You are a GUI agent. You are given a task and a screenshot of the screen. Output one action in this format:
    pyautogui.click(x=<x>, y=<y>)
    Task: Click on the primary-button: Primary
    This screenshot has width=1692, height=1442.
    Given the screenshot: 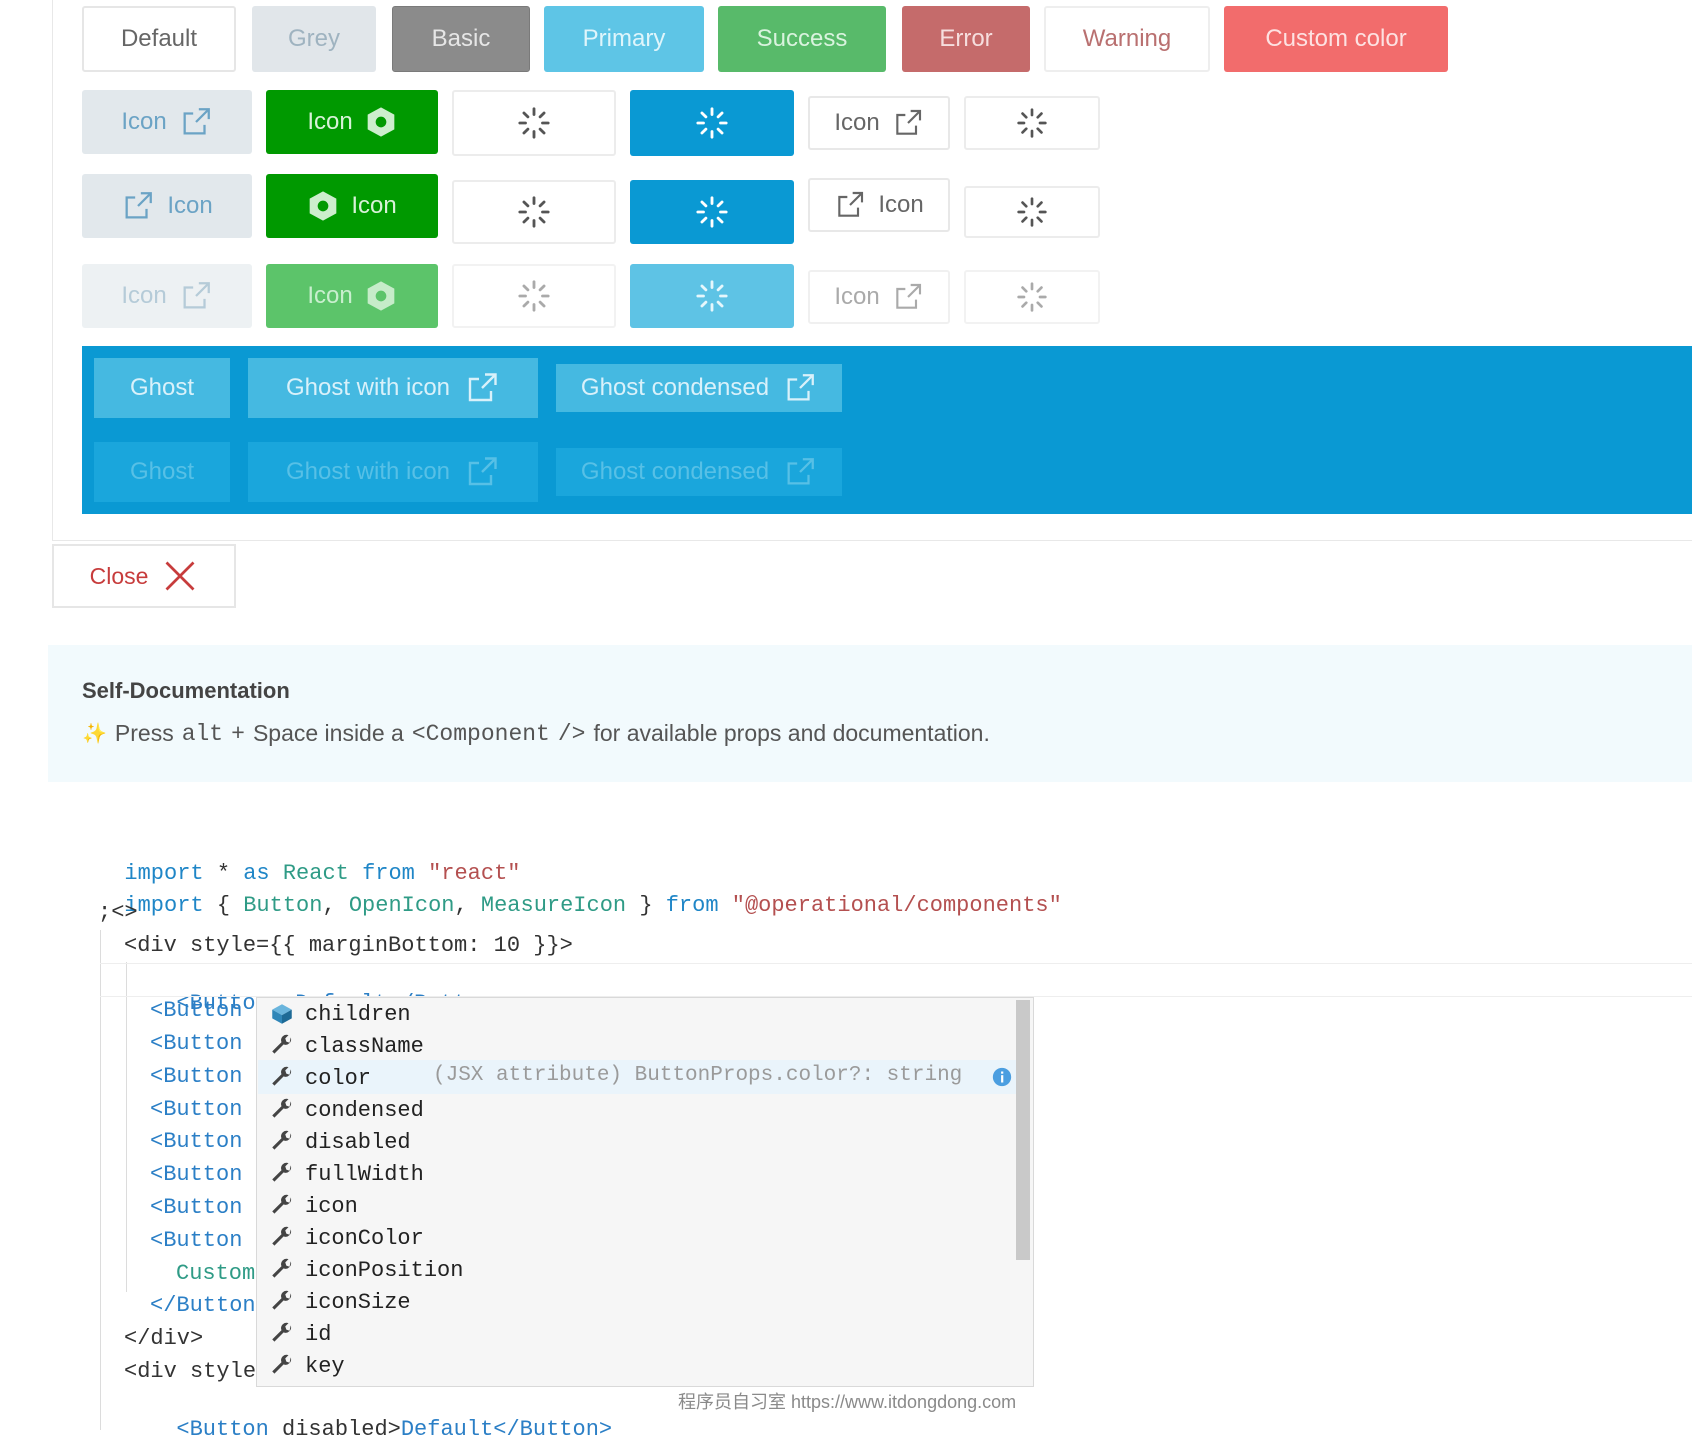 What is the action you would take?
    pyautogui.click(x=624, y=39)
    